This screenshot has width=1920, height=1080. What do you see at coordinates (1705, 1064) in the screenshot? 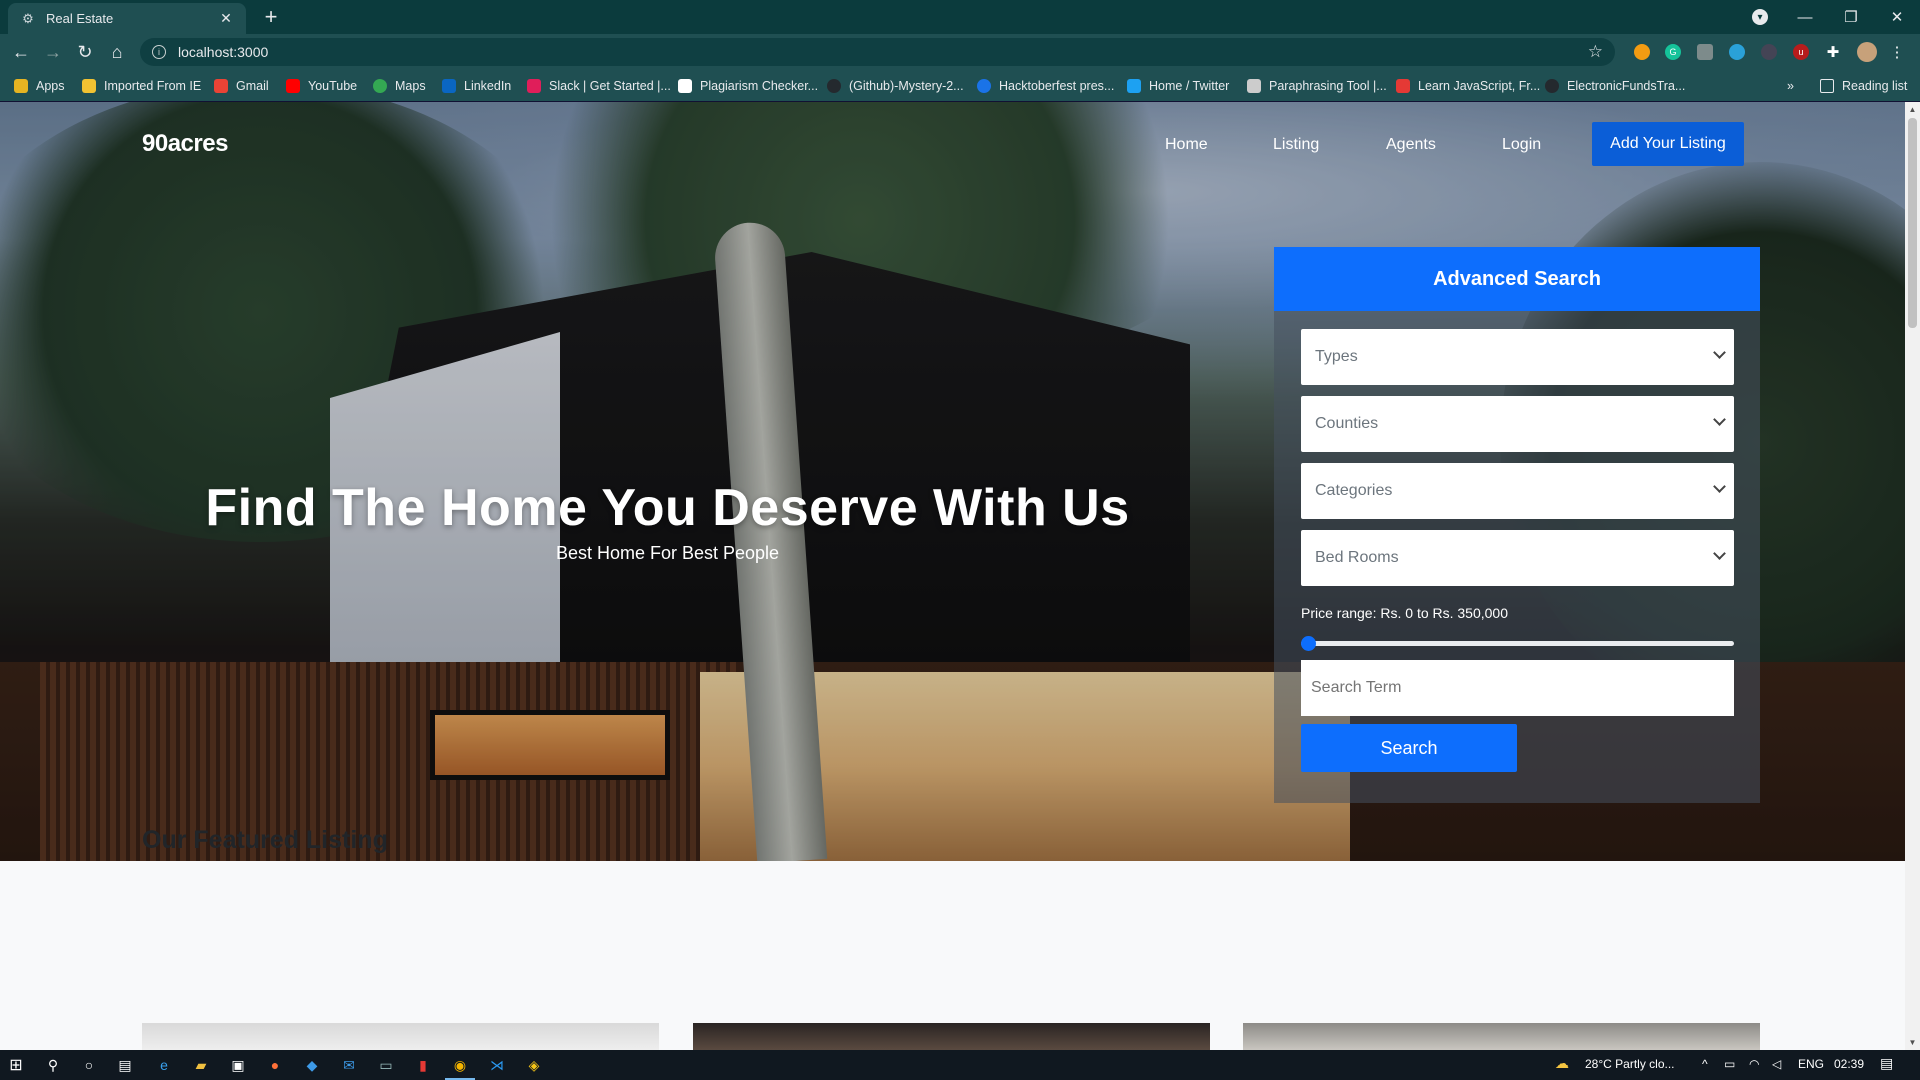
I see `chevron-up-icon: ^` at bounding box center [1705, 1064].